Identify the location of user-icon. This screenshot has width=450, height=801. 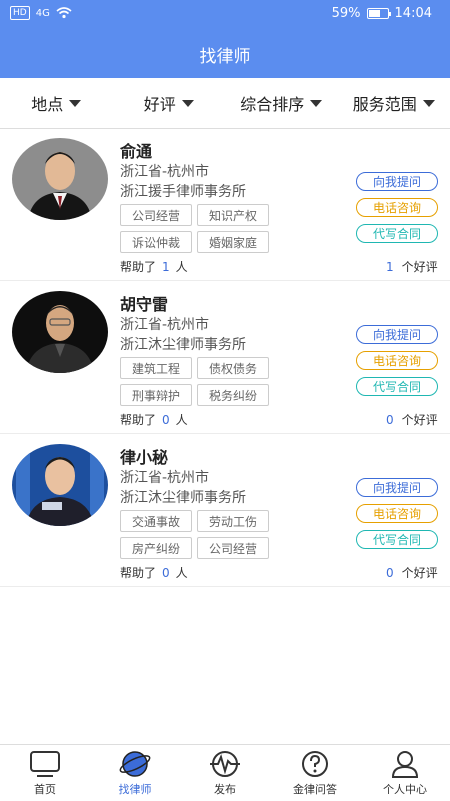
(405, 764).